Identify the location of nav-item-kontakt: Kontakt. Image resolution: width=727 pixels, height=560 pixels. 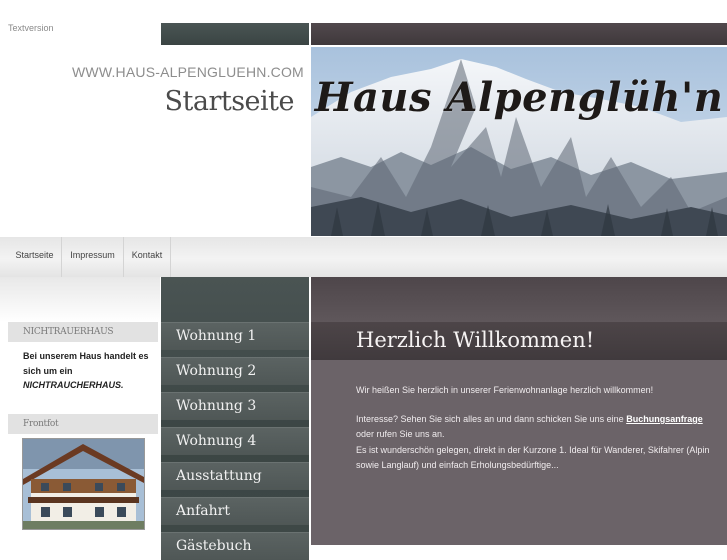
(147, 257).